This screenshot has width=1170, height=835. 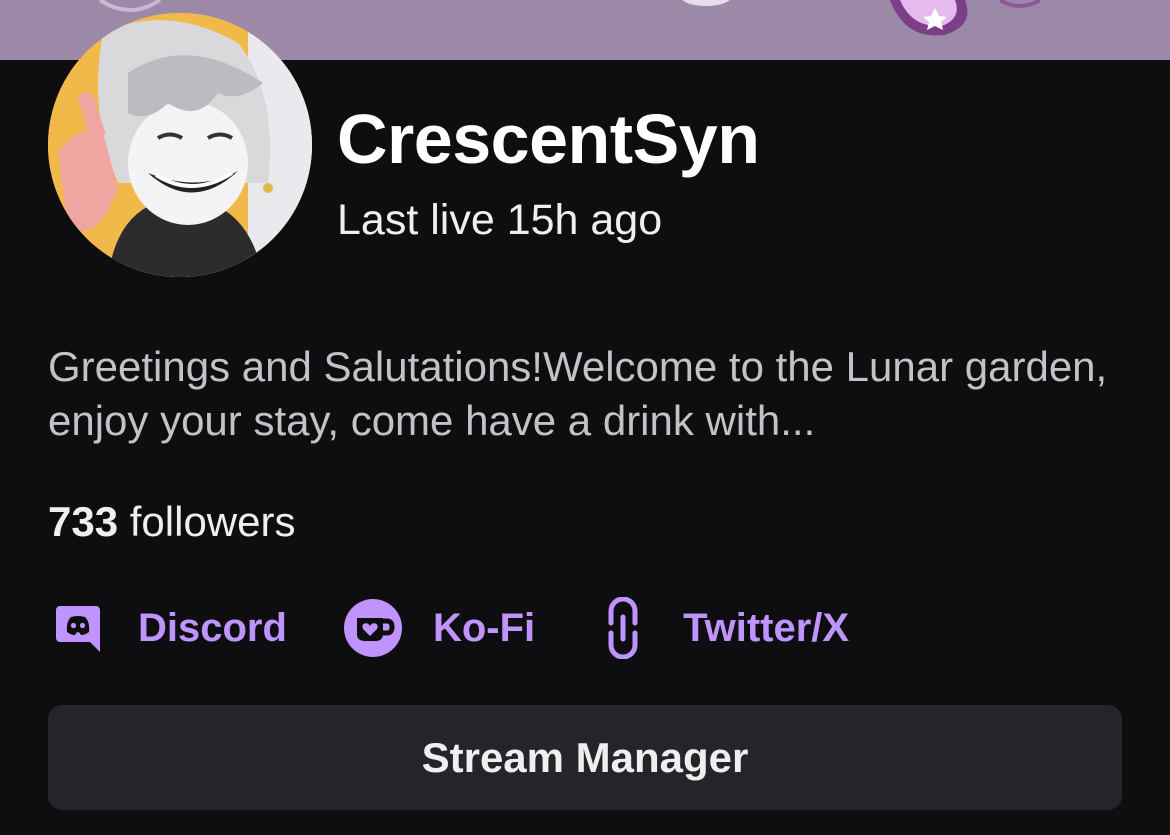 What do you see at coordinates (548, 139) in the screenshot?
I see `channel-name: CrescentSyn` at bounding box center [548, 139].